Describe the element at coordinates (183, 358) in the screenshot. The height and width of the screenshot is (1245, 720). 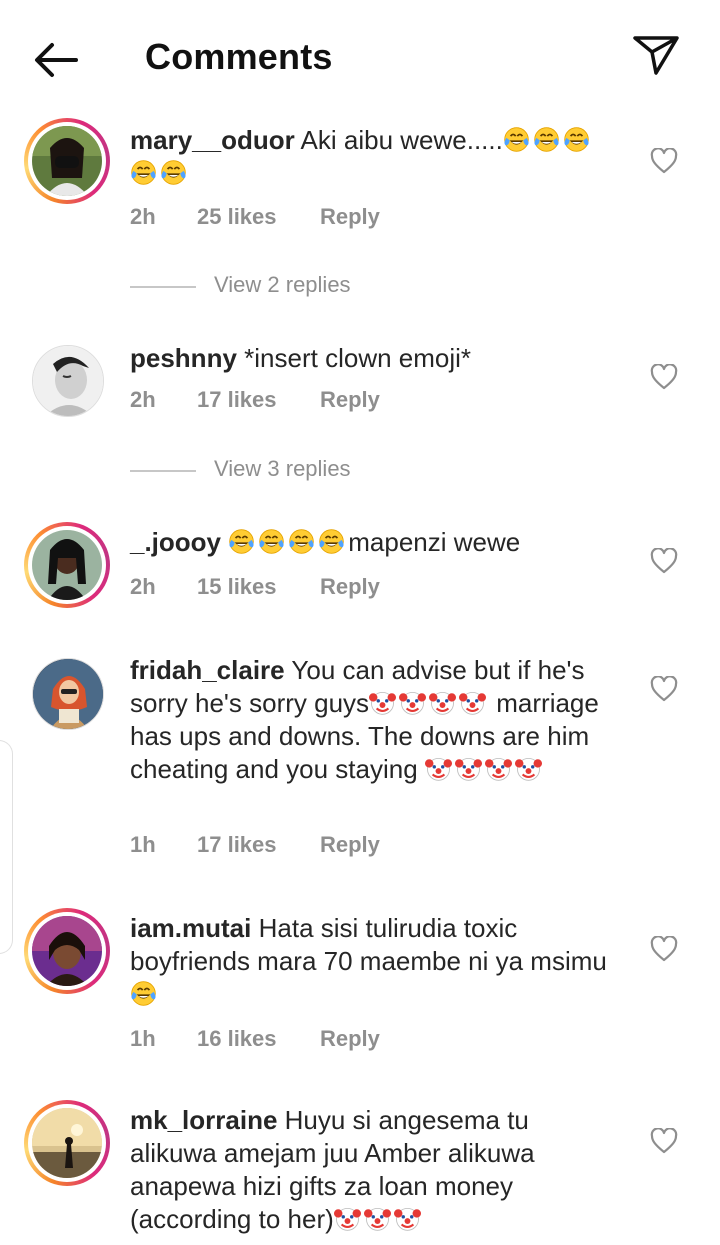
I see `comment-username: peshnny` at that location.